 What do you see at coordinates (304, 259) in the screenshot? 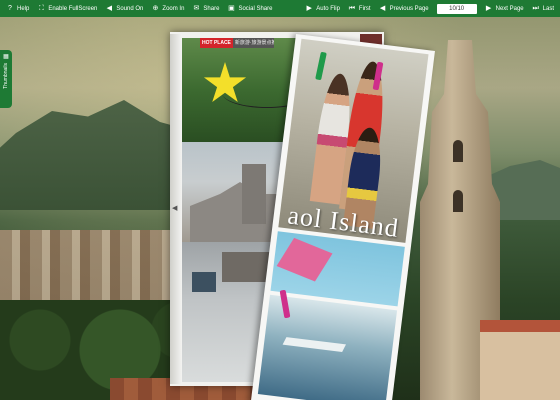
I see `kite` at bounding box center [304, 259].